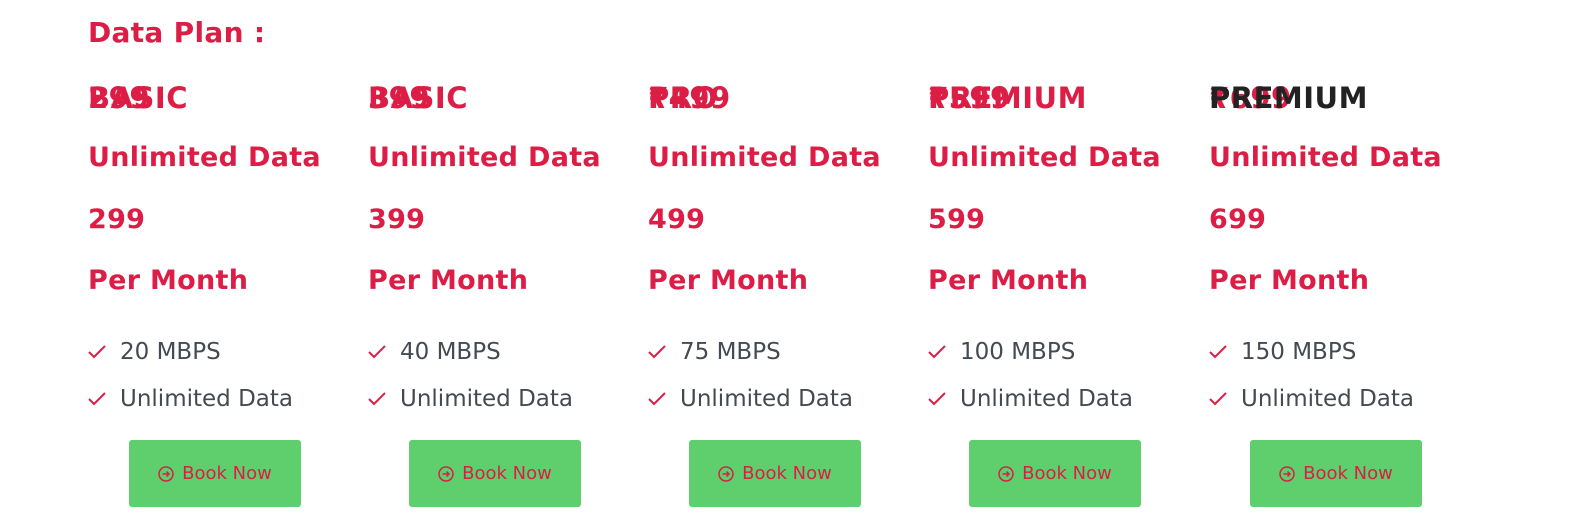  I want to click on plan-feature-text: 40 MBPS, so click(450, 351).